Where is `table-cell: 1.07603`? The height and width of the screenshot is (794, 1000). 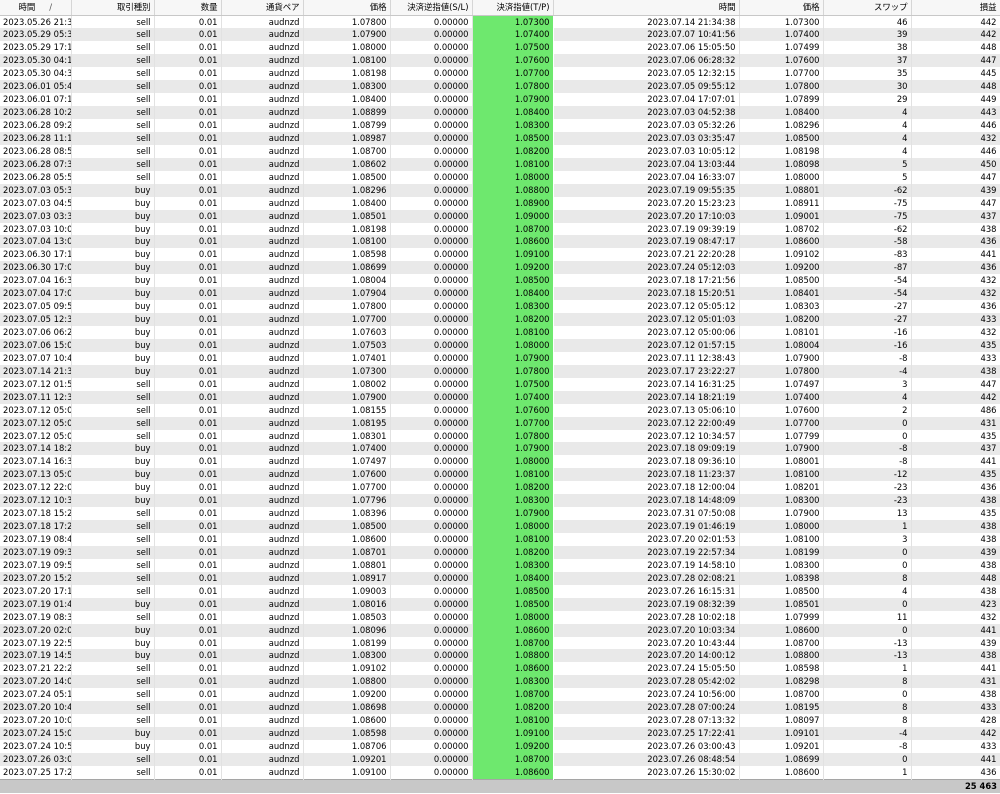
table-cell: 1.07603 is located at coordinates (347, 332).